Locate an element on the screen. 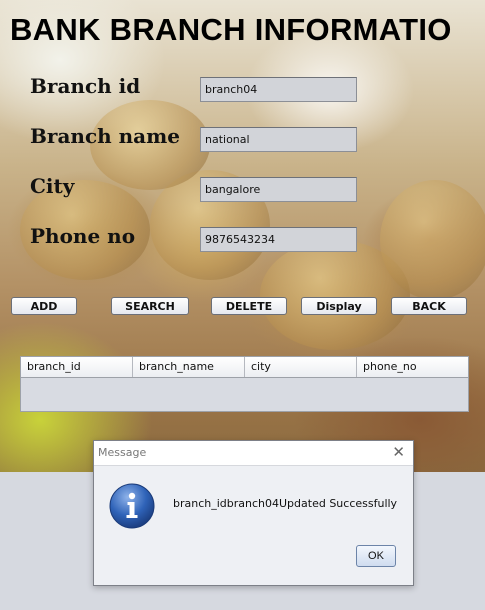 The height and width of the screenshot is (610, 485). table-header: branch_id branch_name city phone_no is located at coordinates (244, 367).